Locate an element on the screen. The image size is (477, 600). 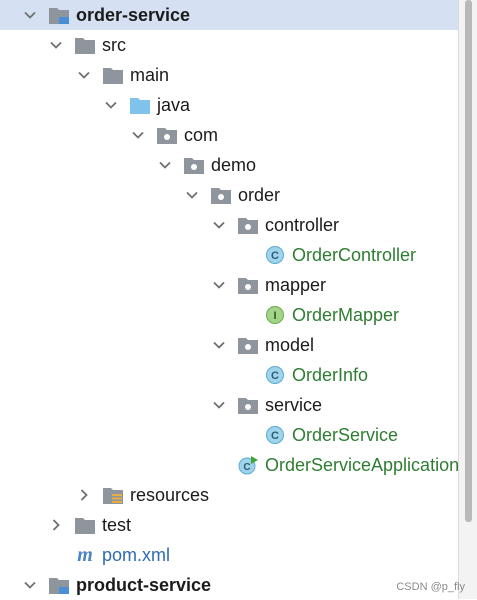
tree-item-label: product-service is located at coordinates (144, 585).